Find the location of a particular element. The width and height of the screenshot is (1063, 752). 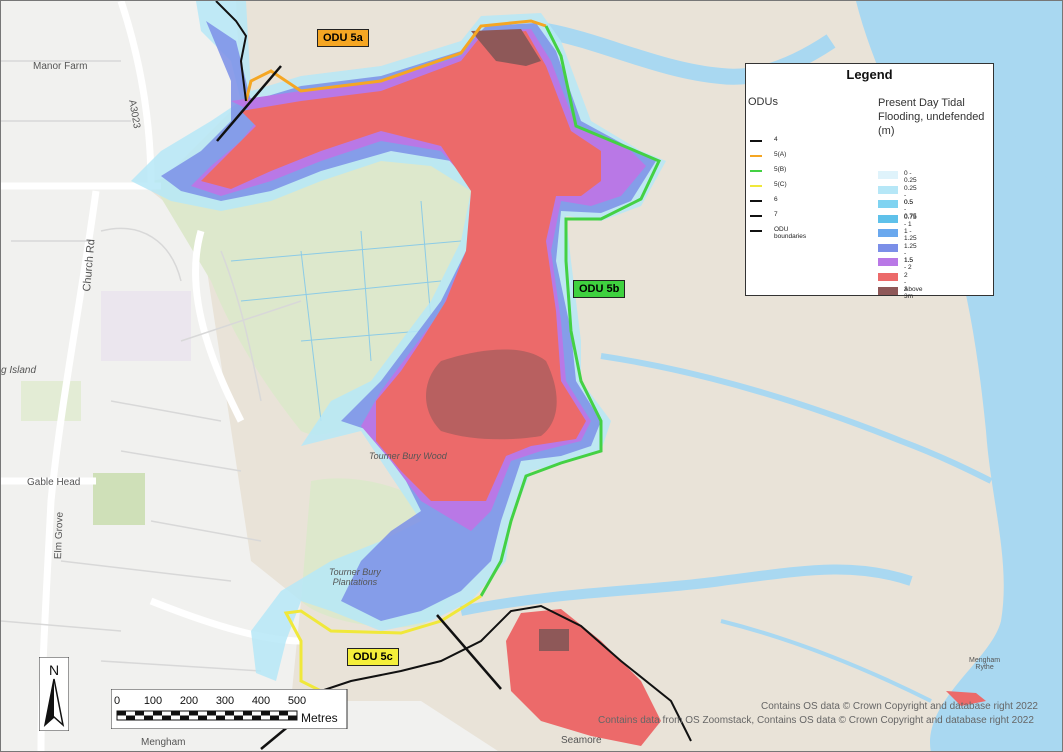

school-patch is located at coordinates (146, 326).